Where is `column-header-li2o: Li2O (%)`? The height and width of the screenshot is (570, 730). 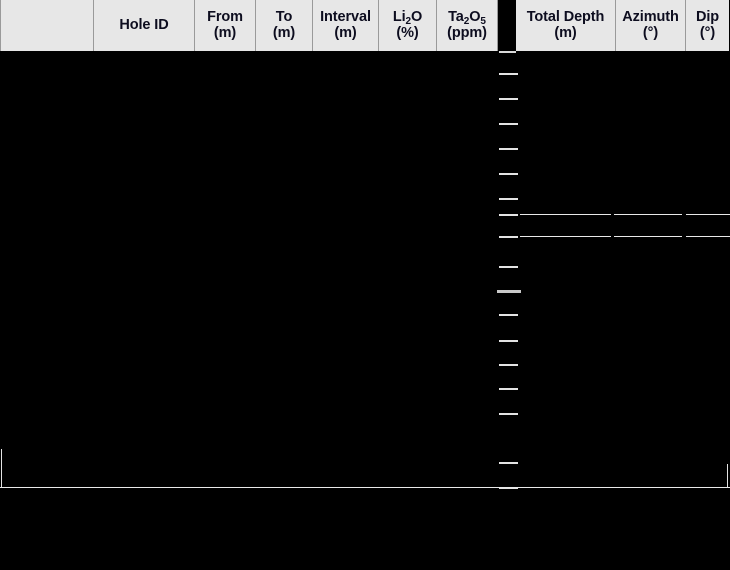
column-header-li2o: Li2O (%) is located at coordinates (408, 25).